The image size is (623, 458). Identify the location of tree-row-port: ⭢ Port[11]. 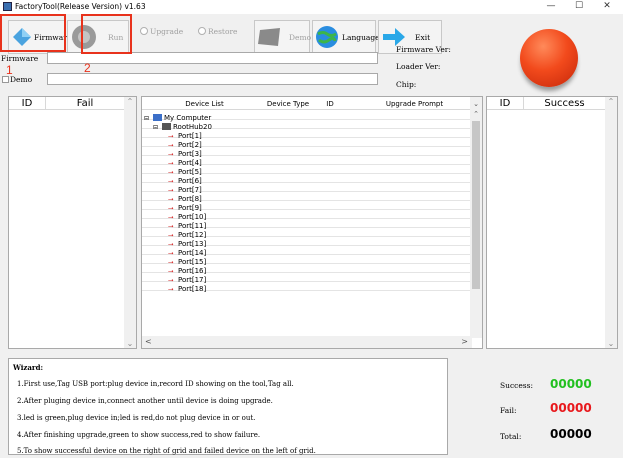
(307, 224).